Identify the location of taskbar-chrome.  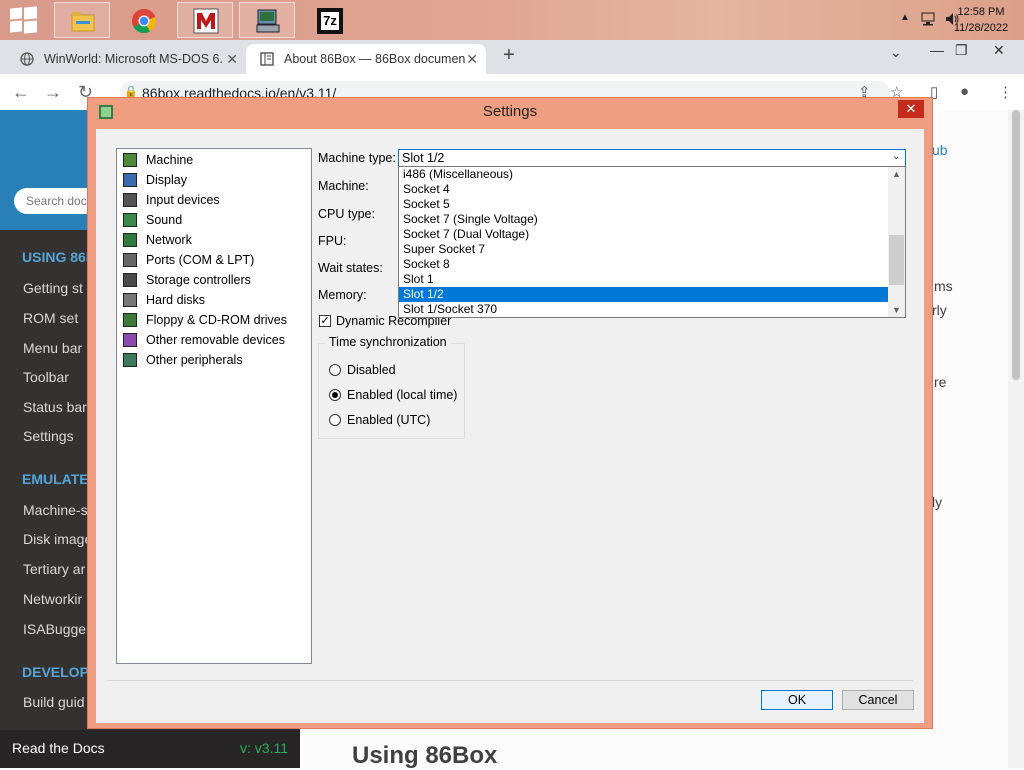
(143, 20).